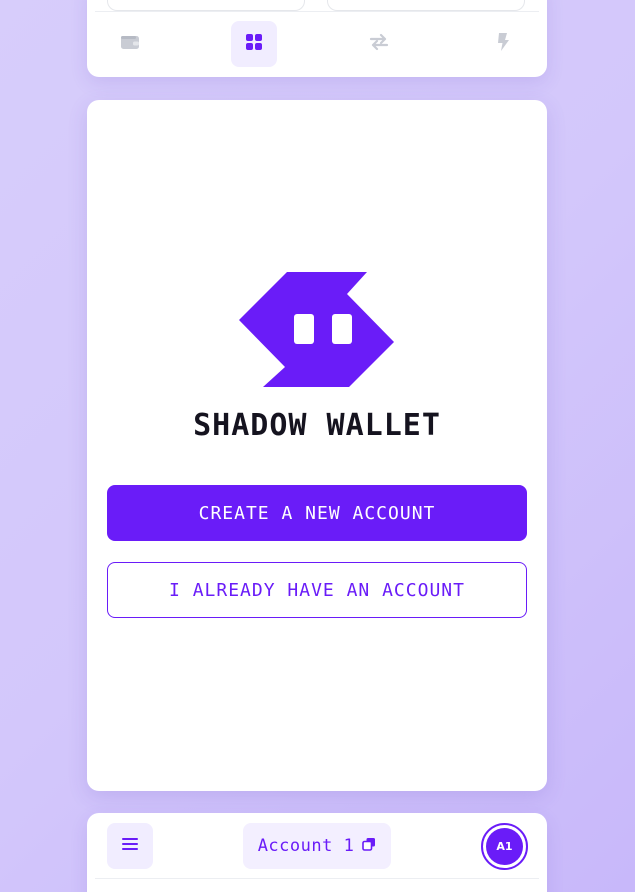 This screenshot has width=635, height=892. I want to click on apps-grid-icon, so click(254, 44).